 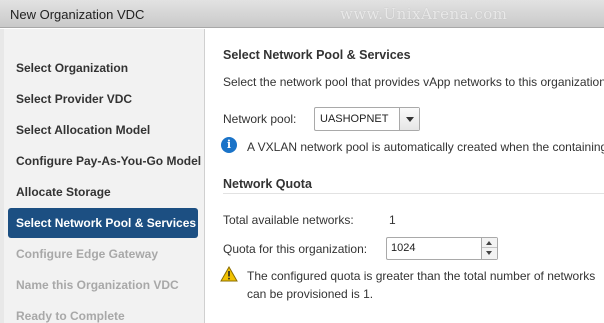 What do you see at coordinates (442, 248) in the screenshot?
I see `quota-stepper: 1024` at bounding box center [442, 248].